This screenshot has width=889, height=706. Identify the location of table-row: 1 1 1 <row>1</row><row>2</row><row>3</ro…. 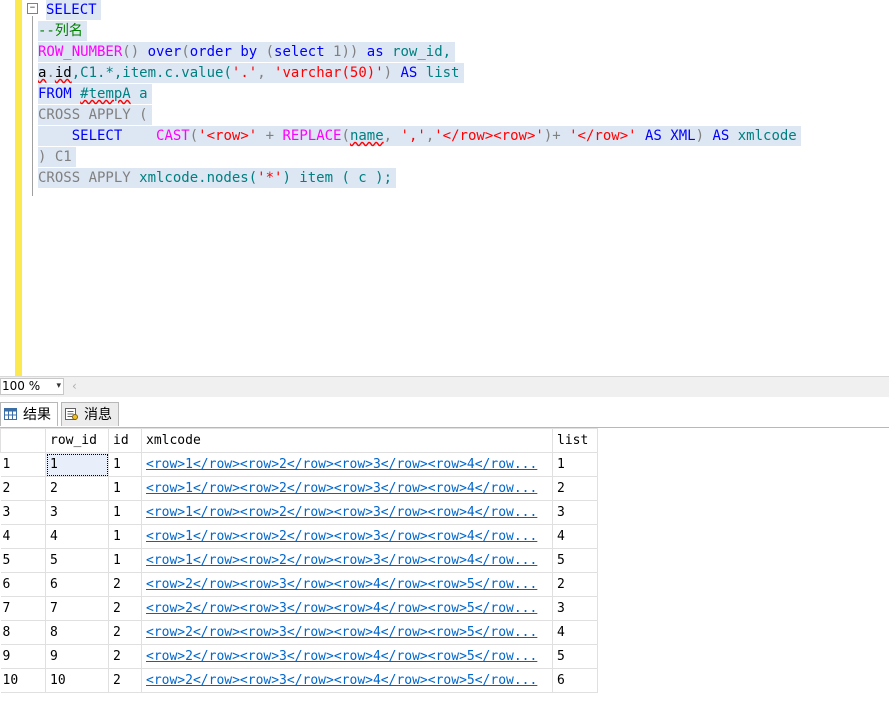
(299, 464).